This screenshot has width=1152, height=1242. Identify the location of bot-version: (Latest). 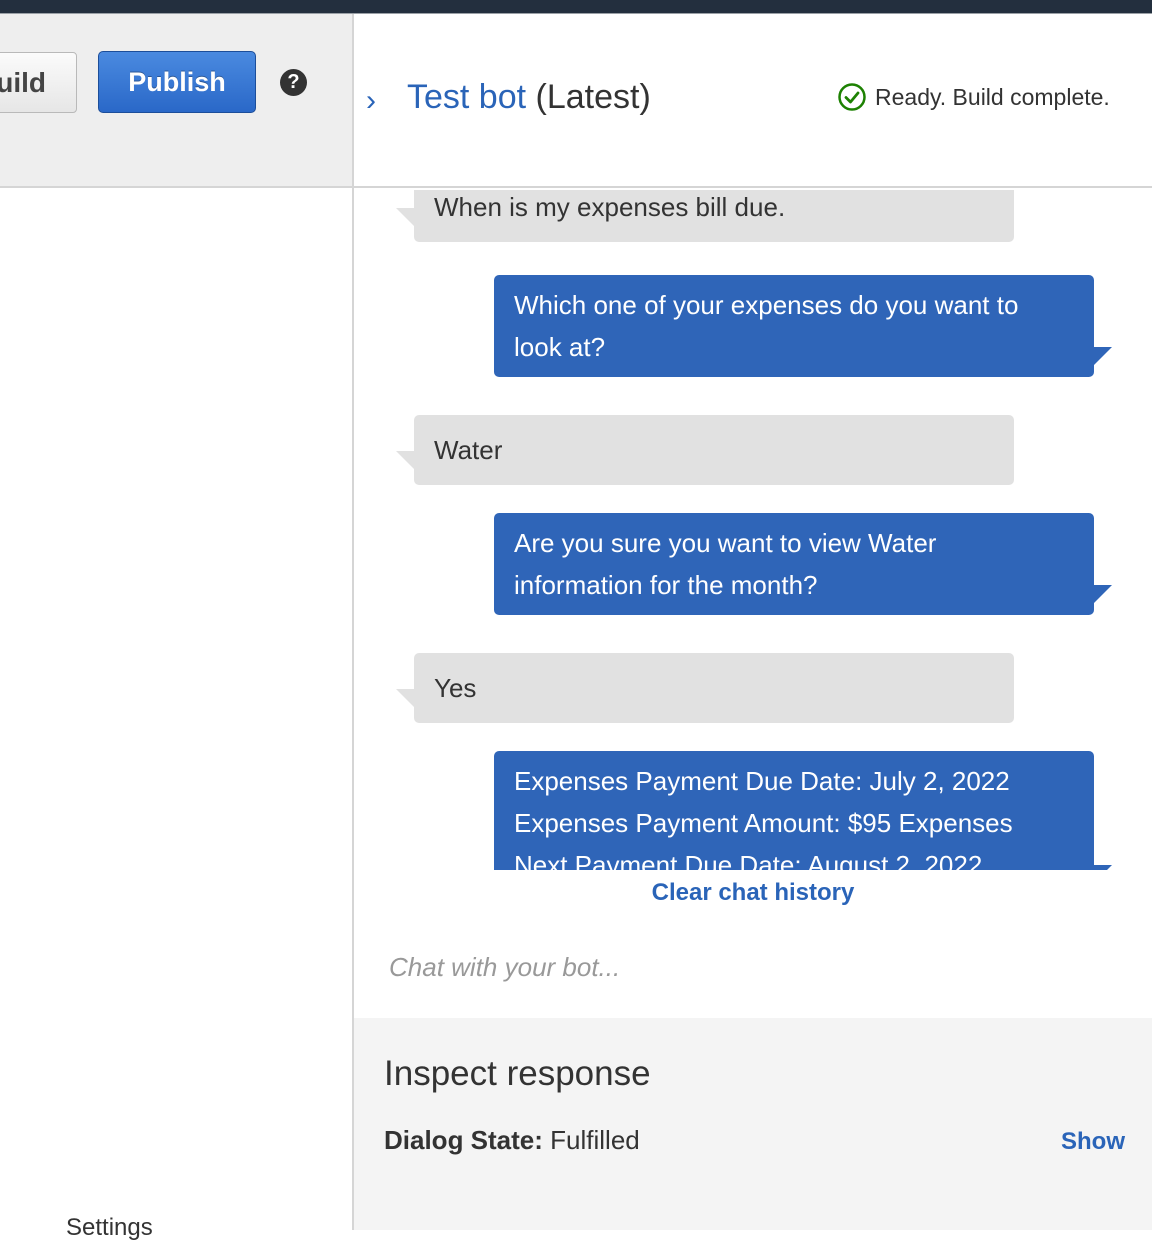
(593, 97).